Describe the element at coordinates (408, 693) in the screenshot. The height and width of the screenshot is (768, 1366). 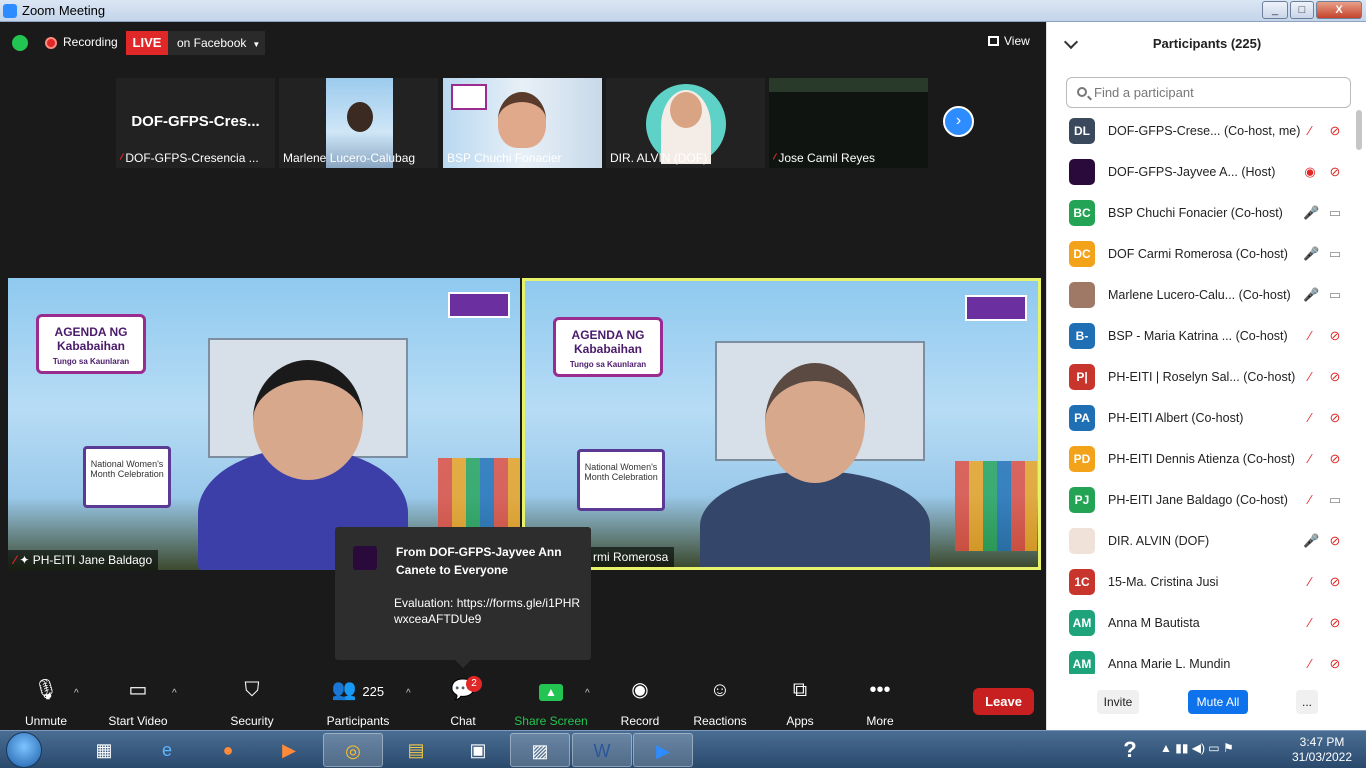
I see `participants-options-caret: ^` at that location.